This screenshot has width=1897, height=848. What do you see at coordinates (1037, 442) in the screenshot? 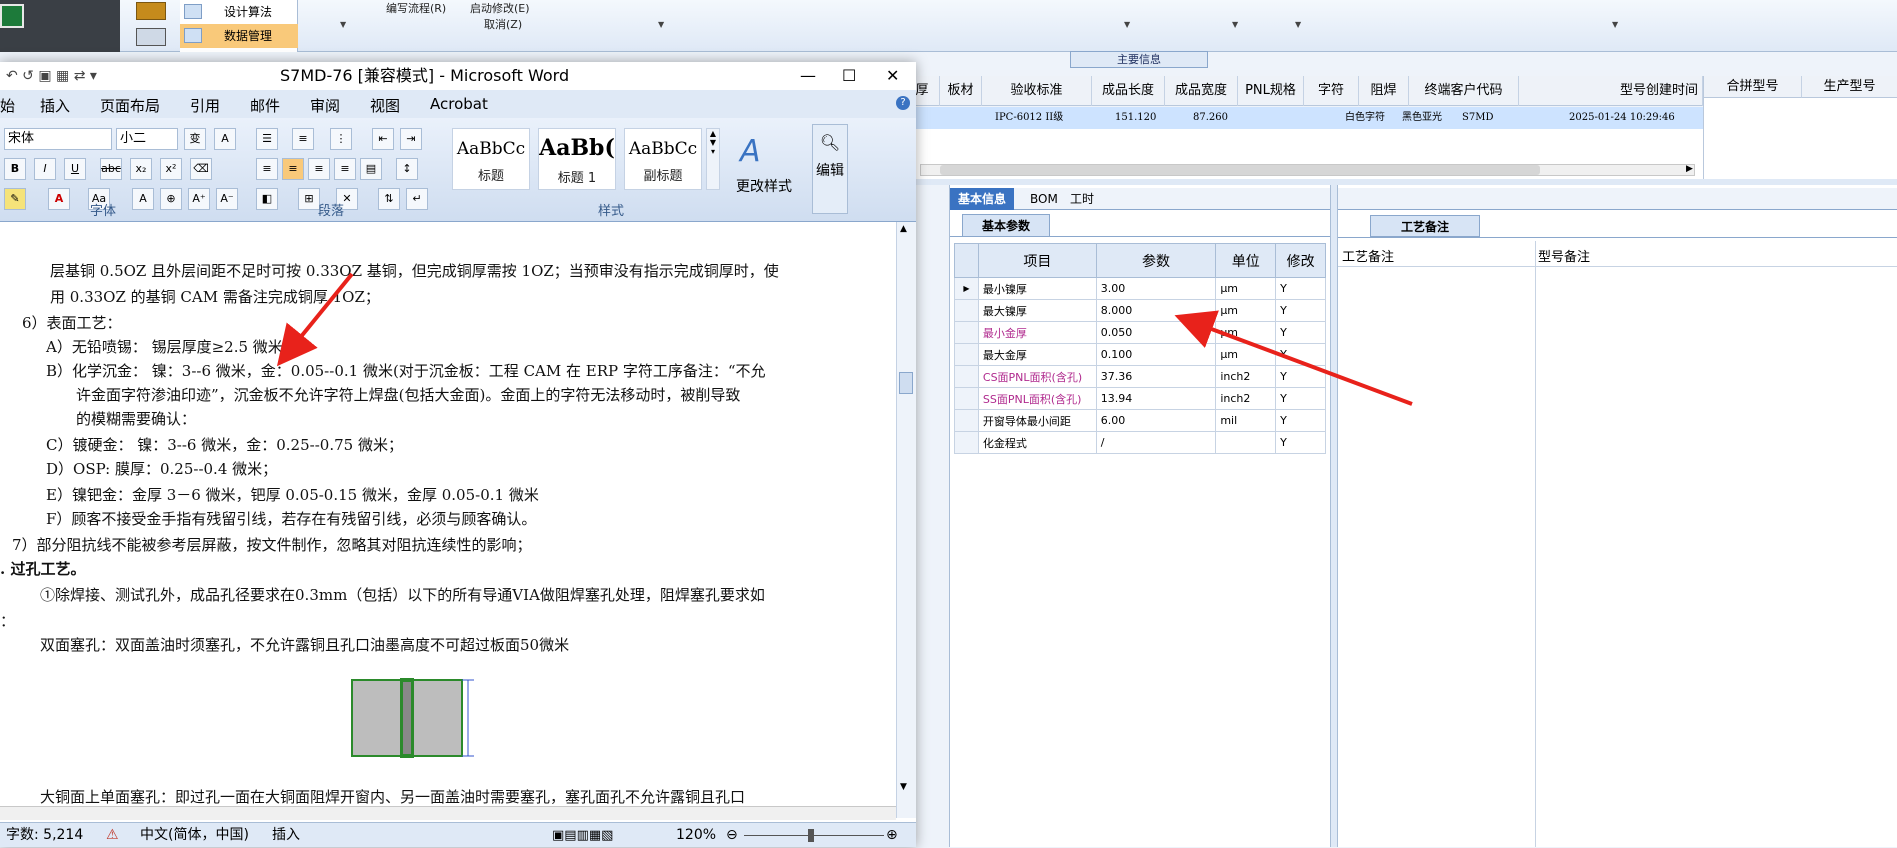
I see `cell-item: 化金程式` at bounding box center [1037, 442].